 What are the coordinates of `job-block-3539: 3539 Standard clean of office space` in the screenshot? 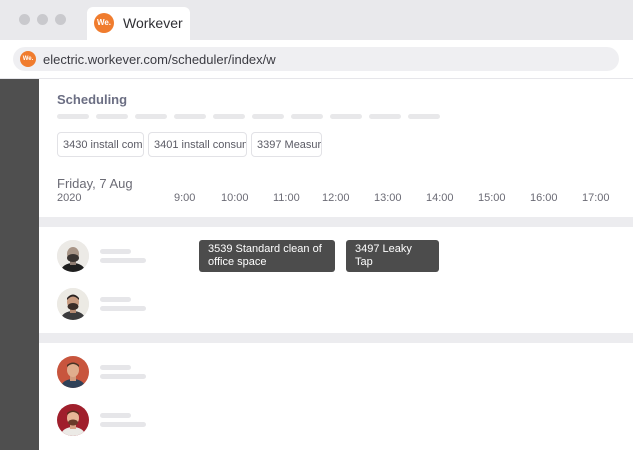 It's located at (267, 256).